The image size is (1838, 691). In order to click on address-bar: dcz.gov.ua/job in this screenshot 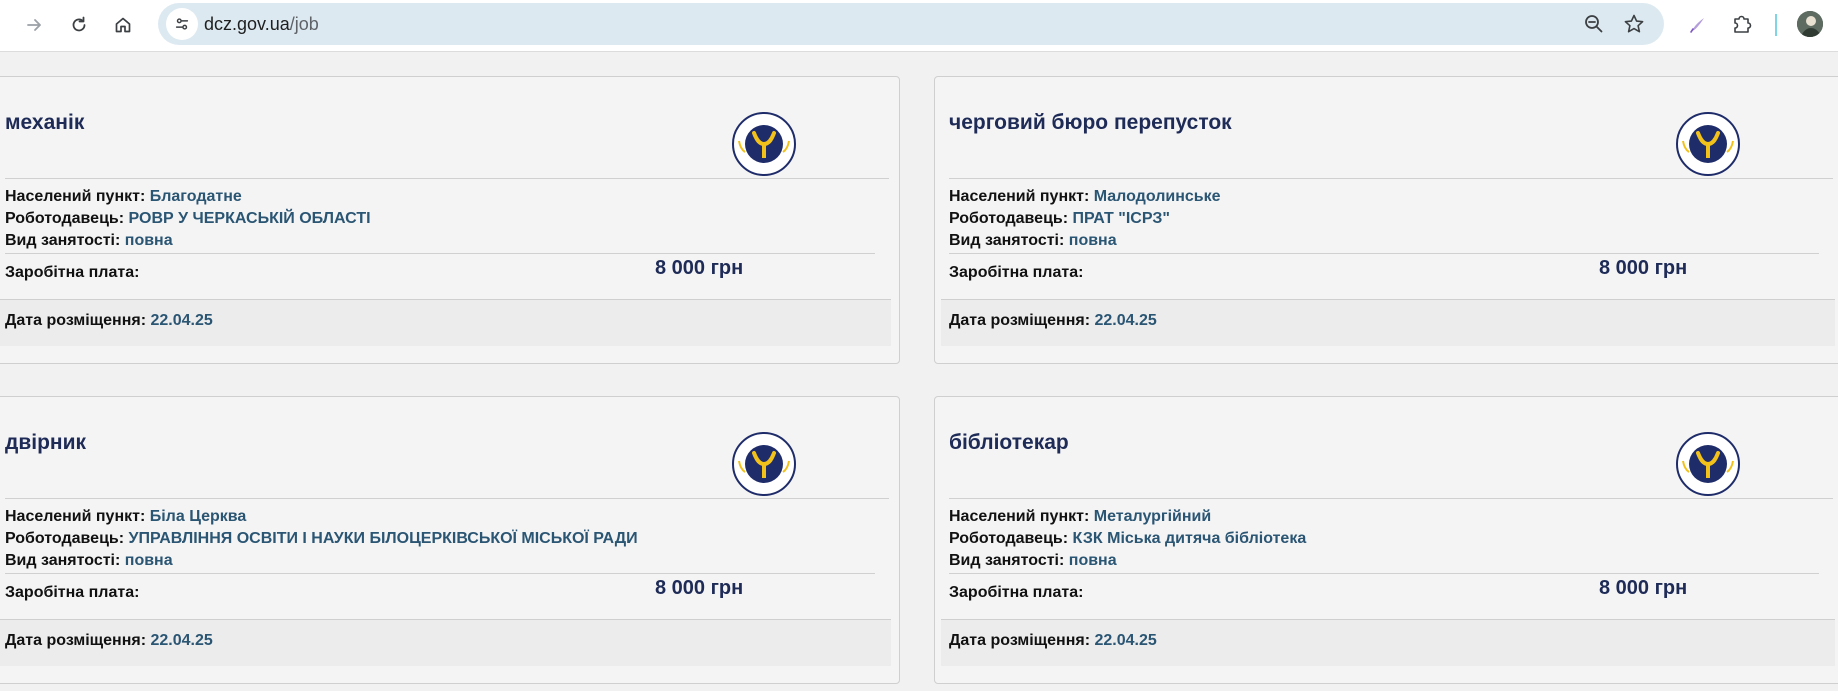, I will do `click(911, 24)`.